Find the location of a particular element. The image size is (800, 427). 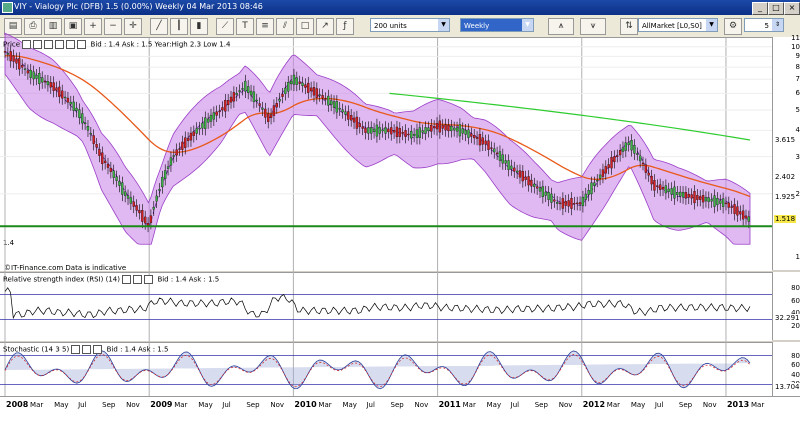

panel-lock-icon is located at coordinates (71, 44).